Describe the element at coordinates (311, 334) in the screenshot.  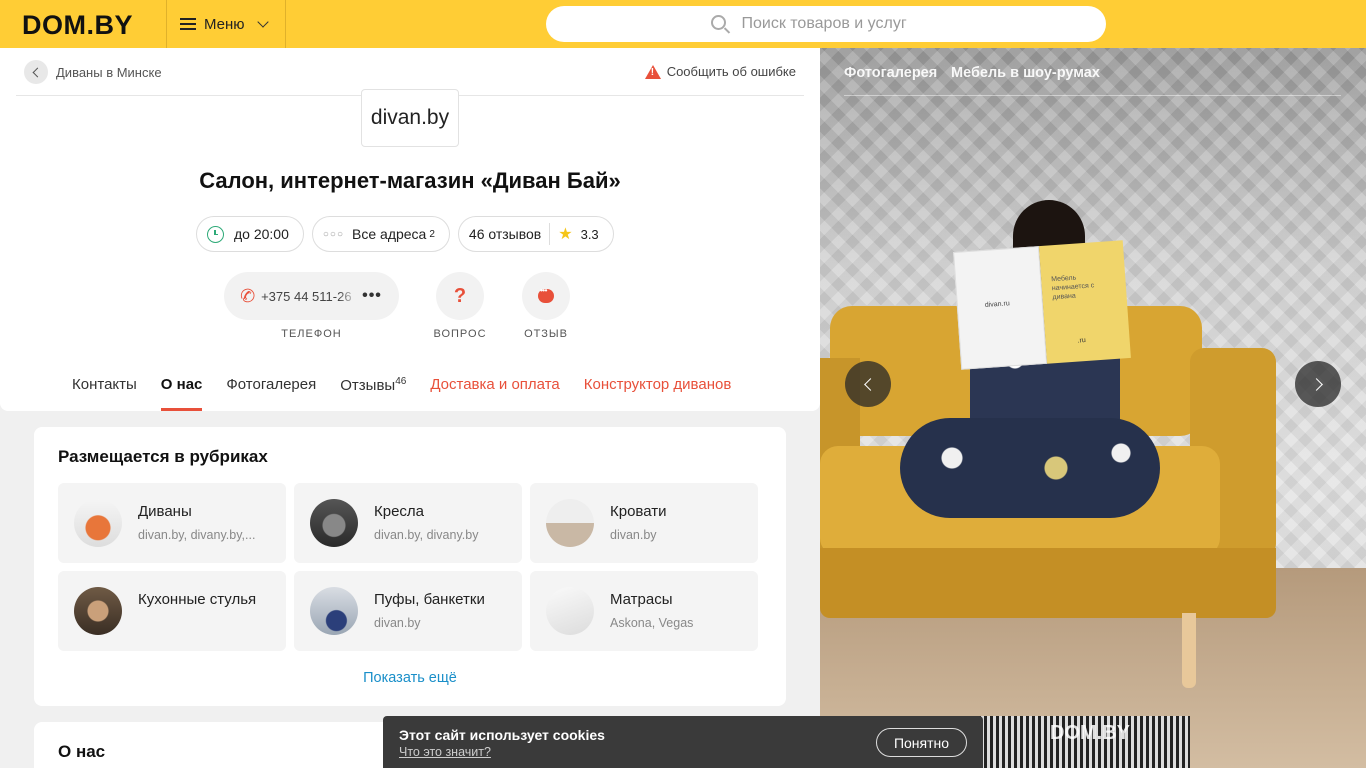
I see `phone-label: ТЕЛЕФОН` at that location.